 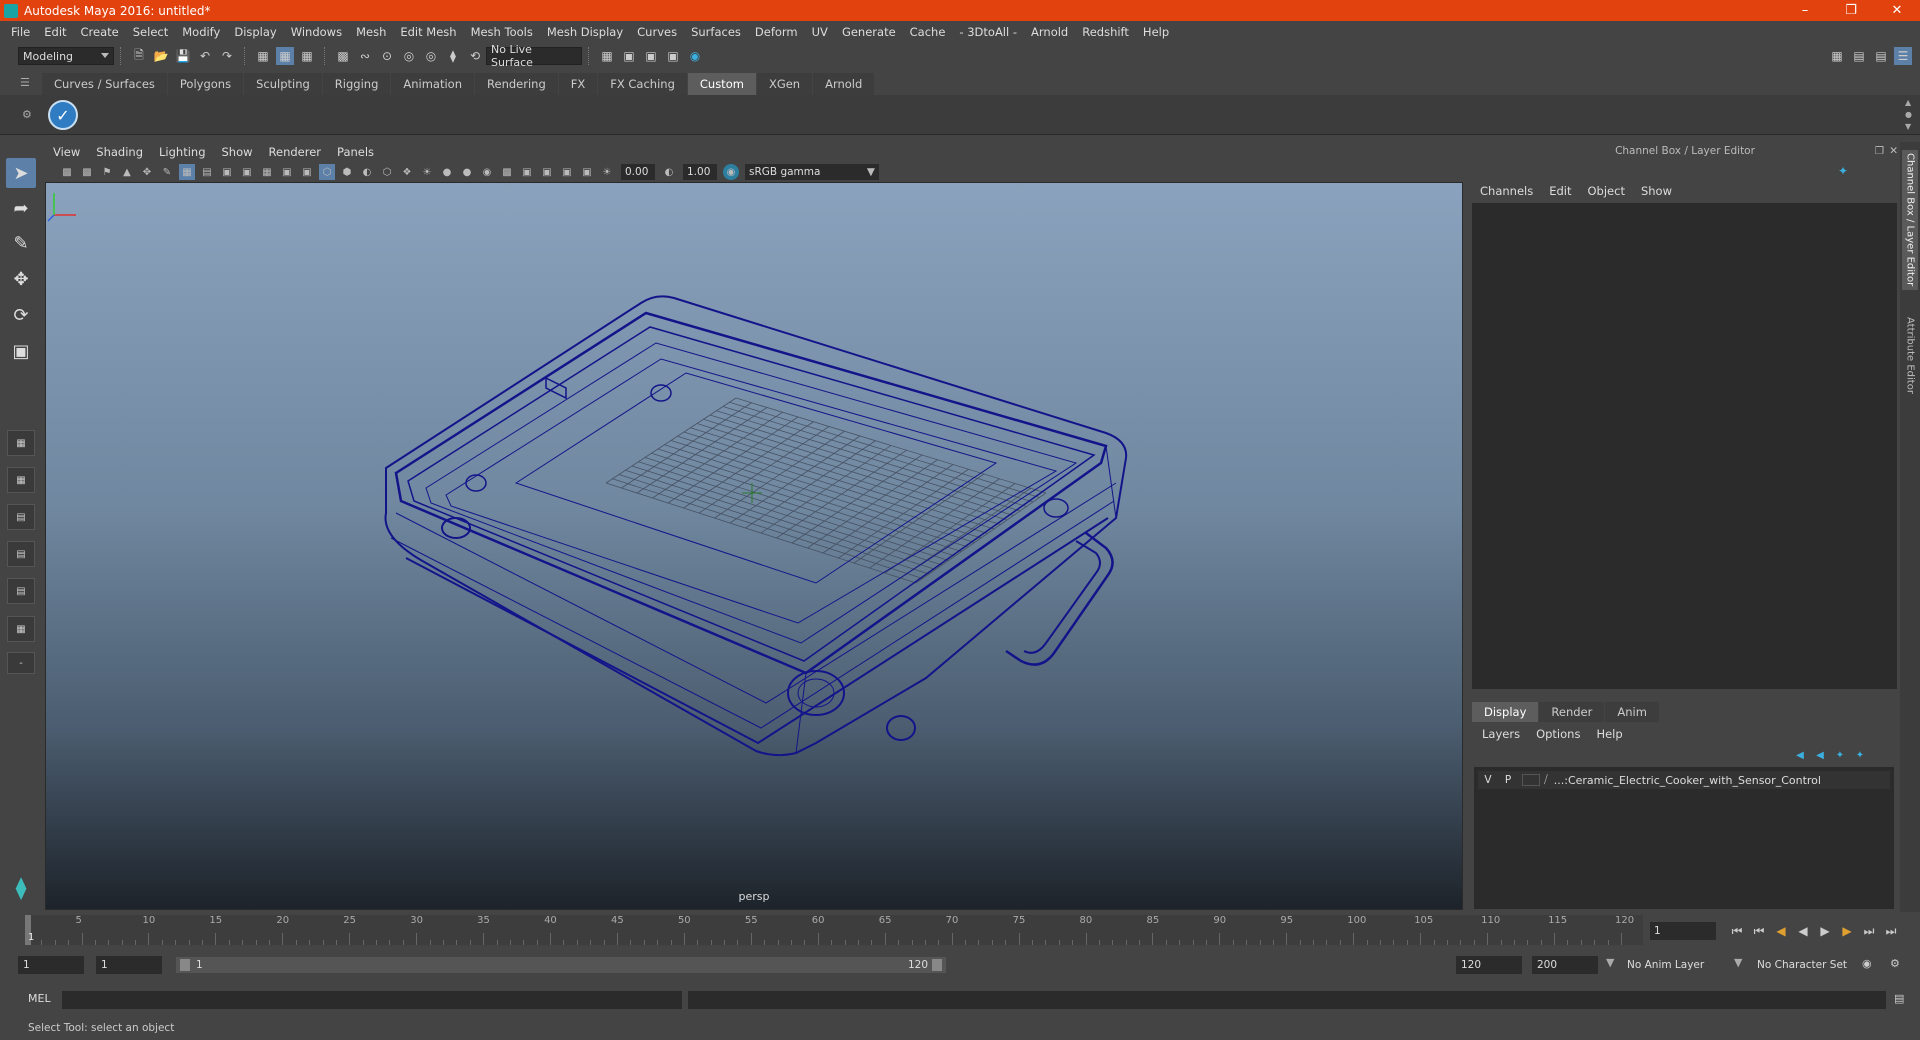 What do you see at coordinates (928, 32) in the screenshot?
I see `menu-cache: Cache` at bounding box center [928, 32].